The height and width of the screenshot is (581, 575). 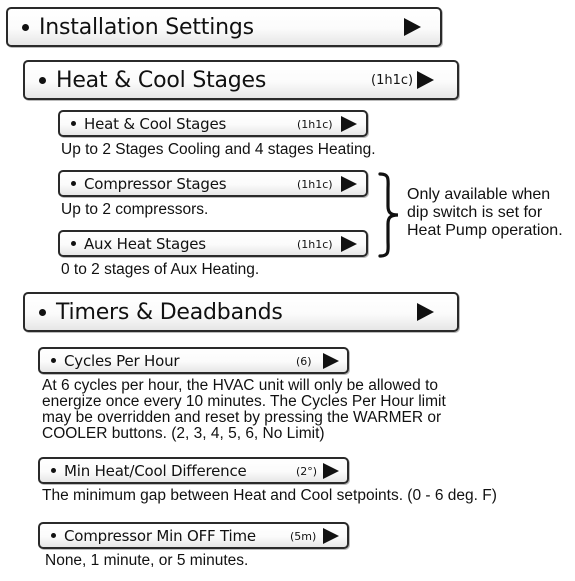 What do you see at coordinates (315, 244) in the screenshot?
I see `aux-heat-stages-value: (1h1c)` at bounding box center [315, 244].